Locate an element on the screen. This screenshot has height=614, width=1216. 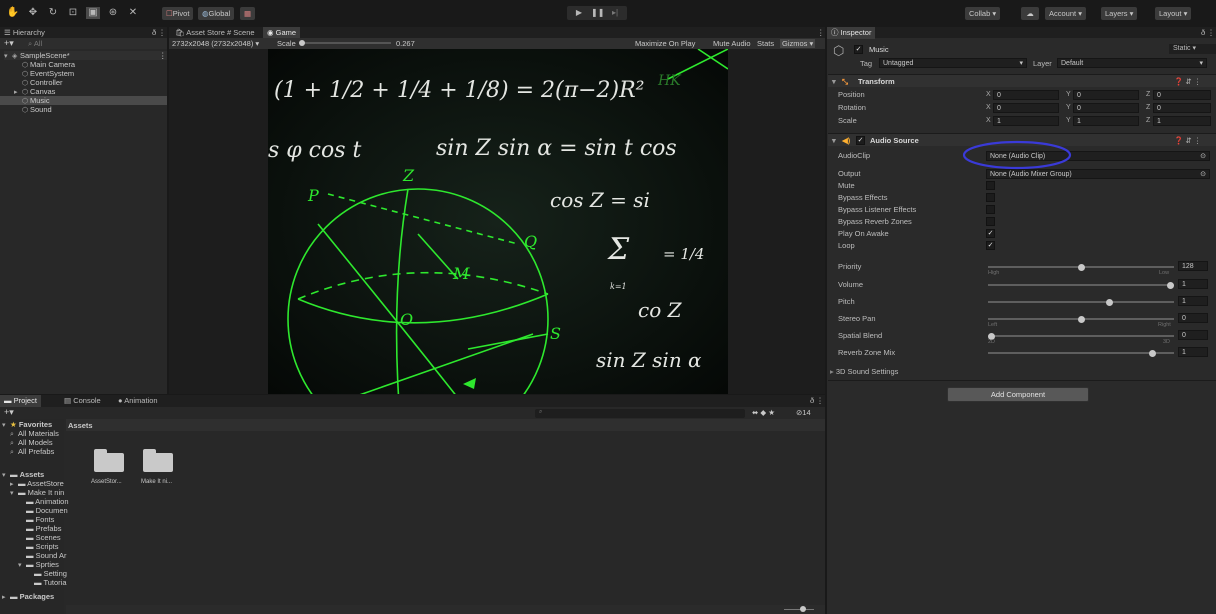
volume-slider-track is located at coordinates (1081, 285).